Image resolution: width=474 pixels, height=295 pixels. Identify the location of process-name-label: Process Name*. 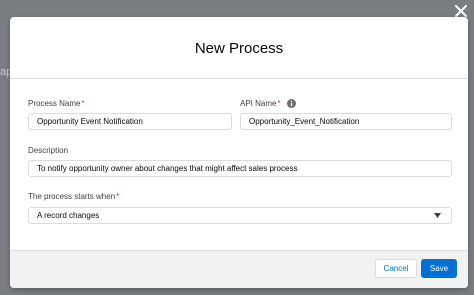
(56, 104).